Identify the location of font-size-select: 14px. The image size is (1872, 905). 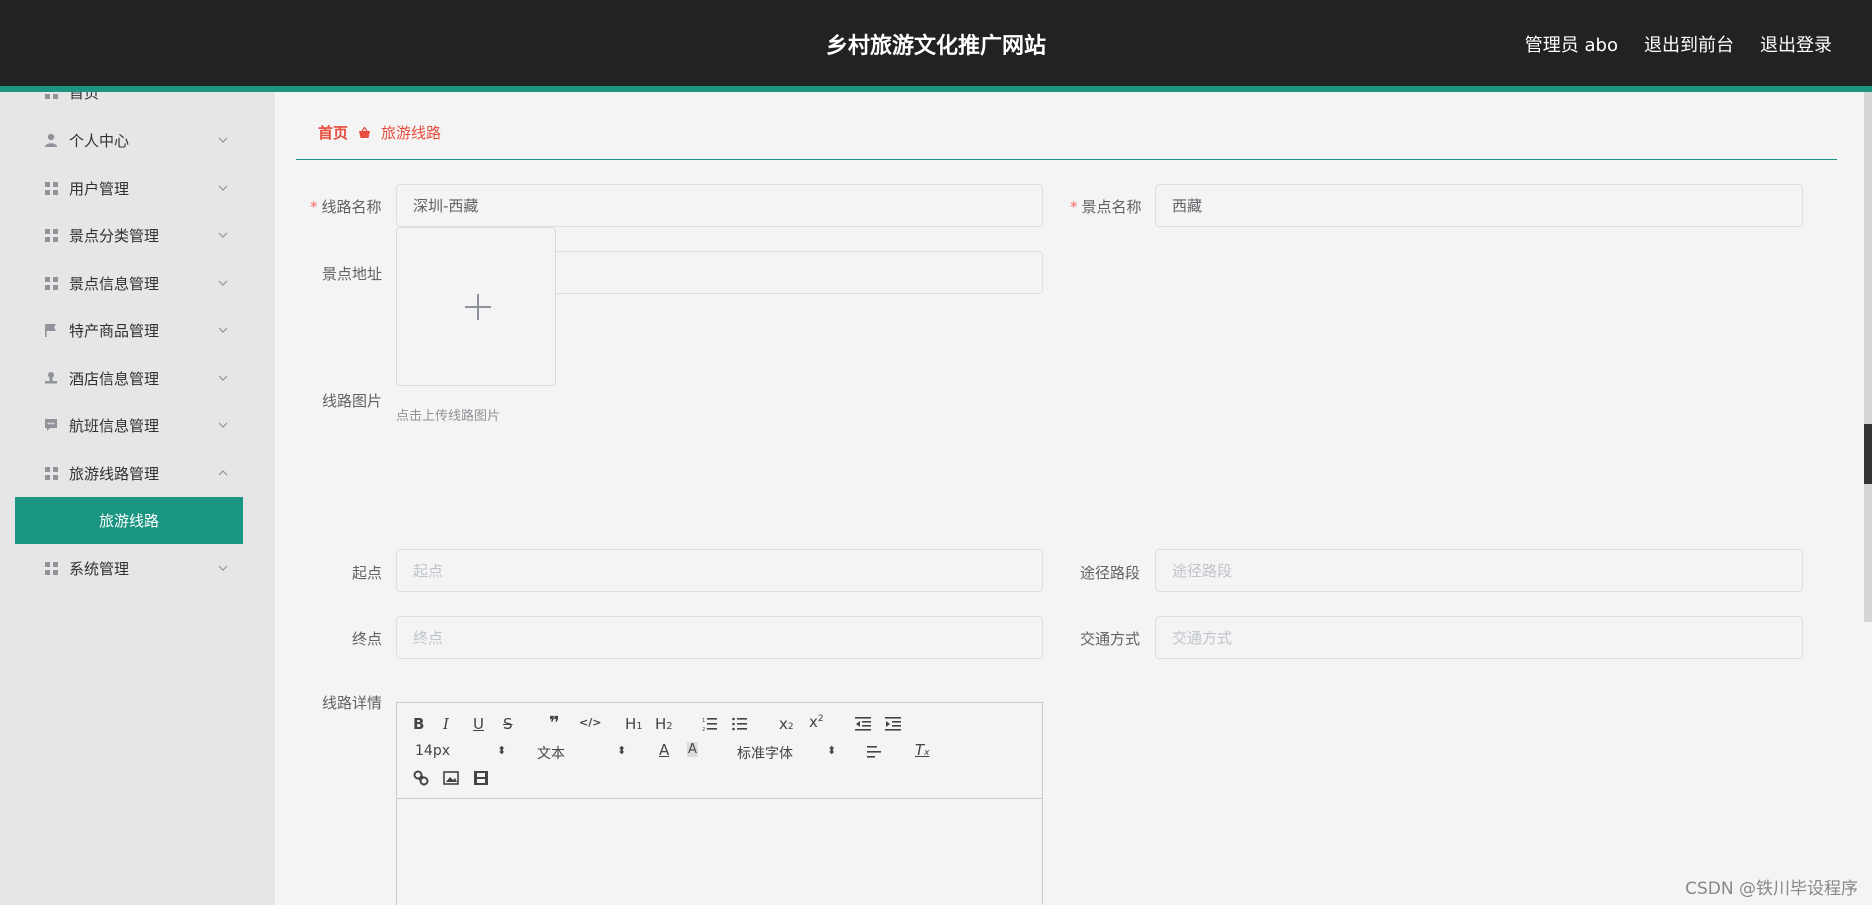
(432, 751).